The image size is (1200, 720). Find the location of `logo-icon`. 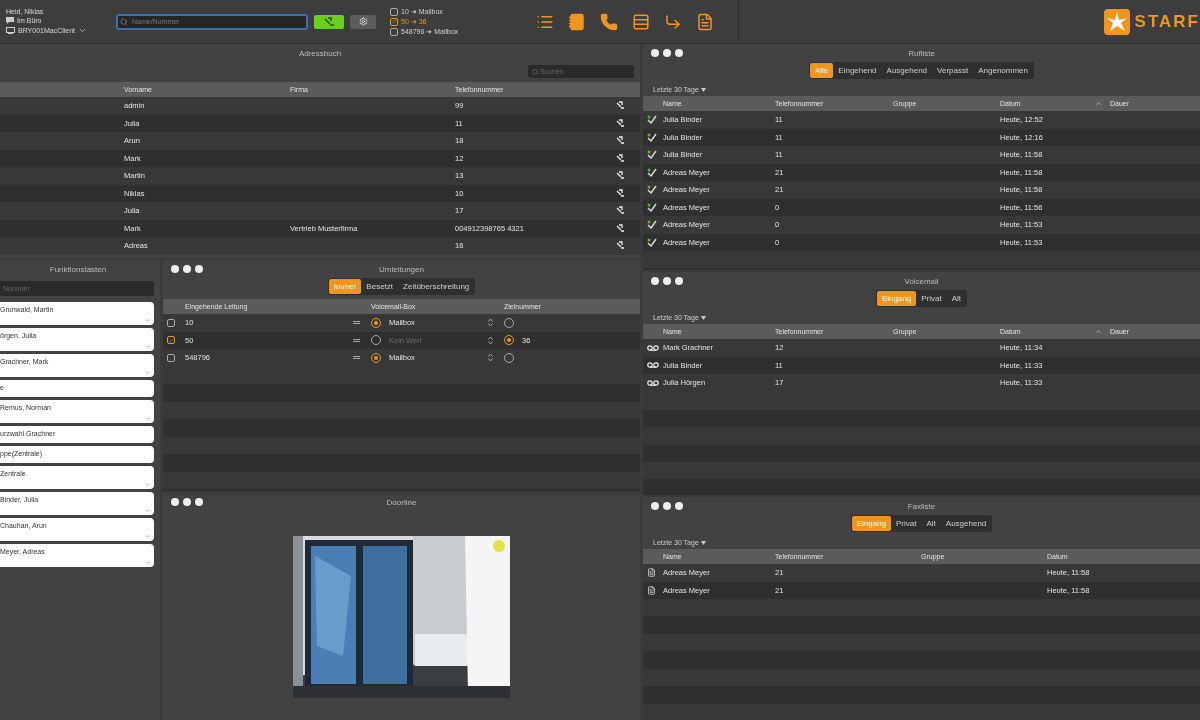

logo-icon is located at coordinates (1116, 21).